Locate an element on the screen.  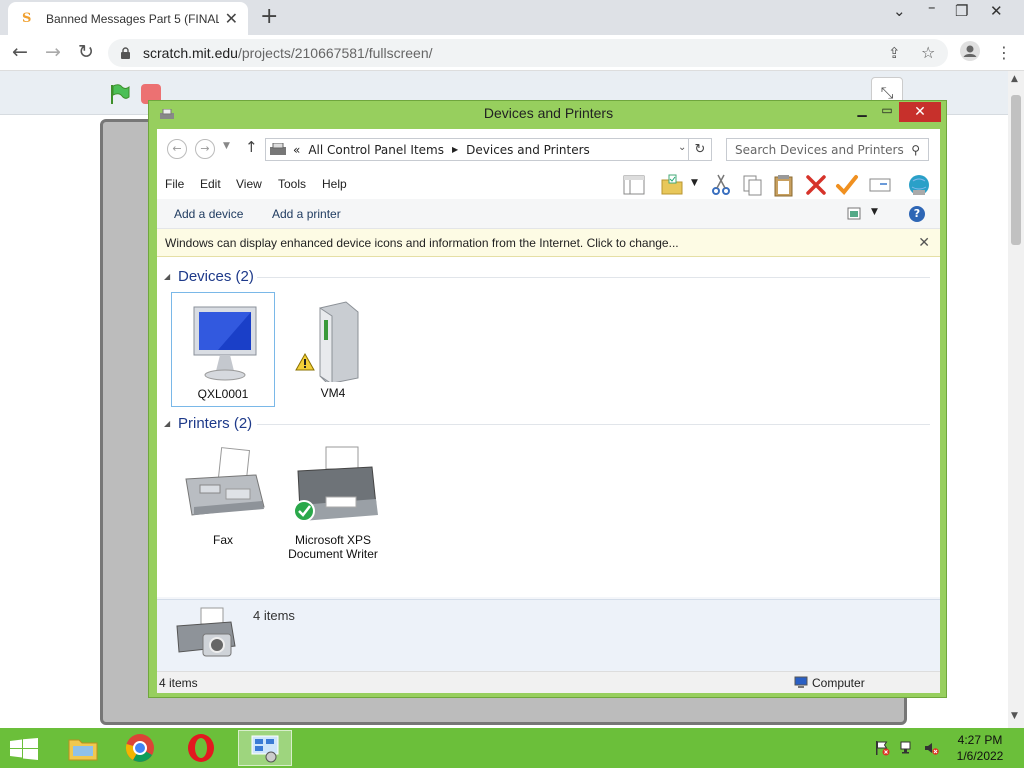
refresh-button: ↻ is located at coordinates (700, 149).